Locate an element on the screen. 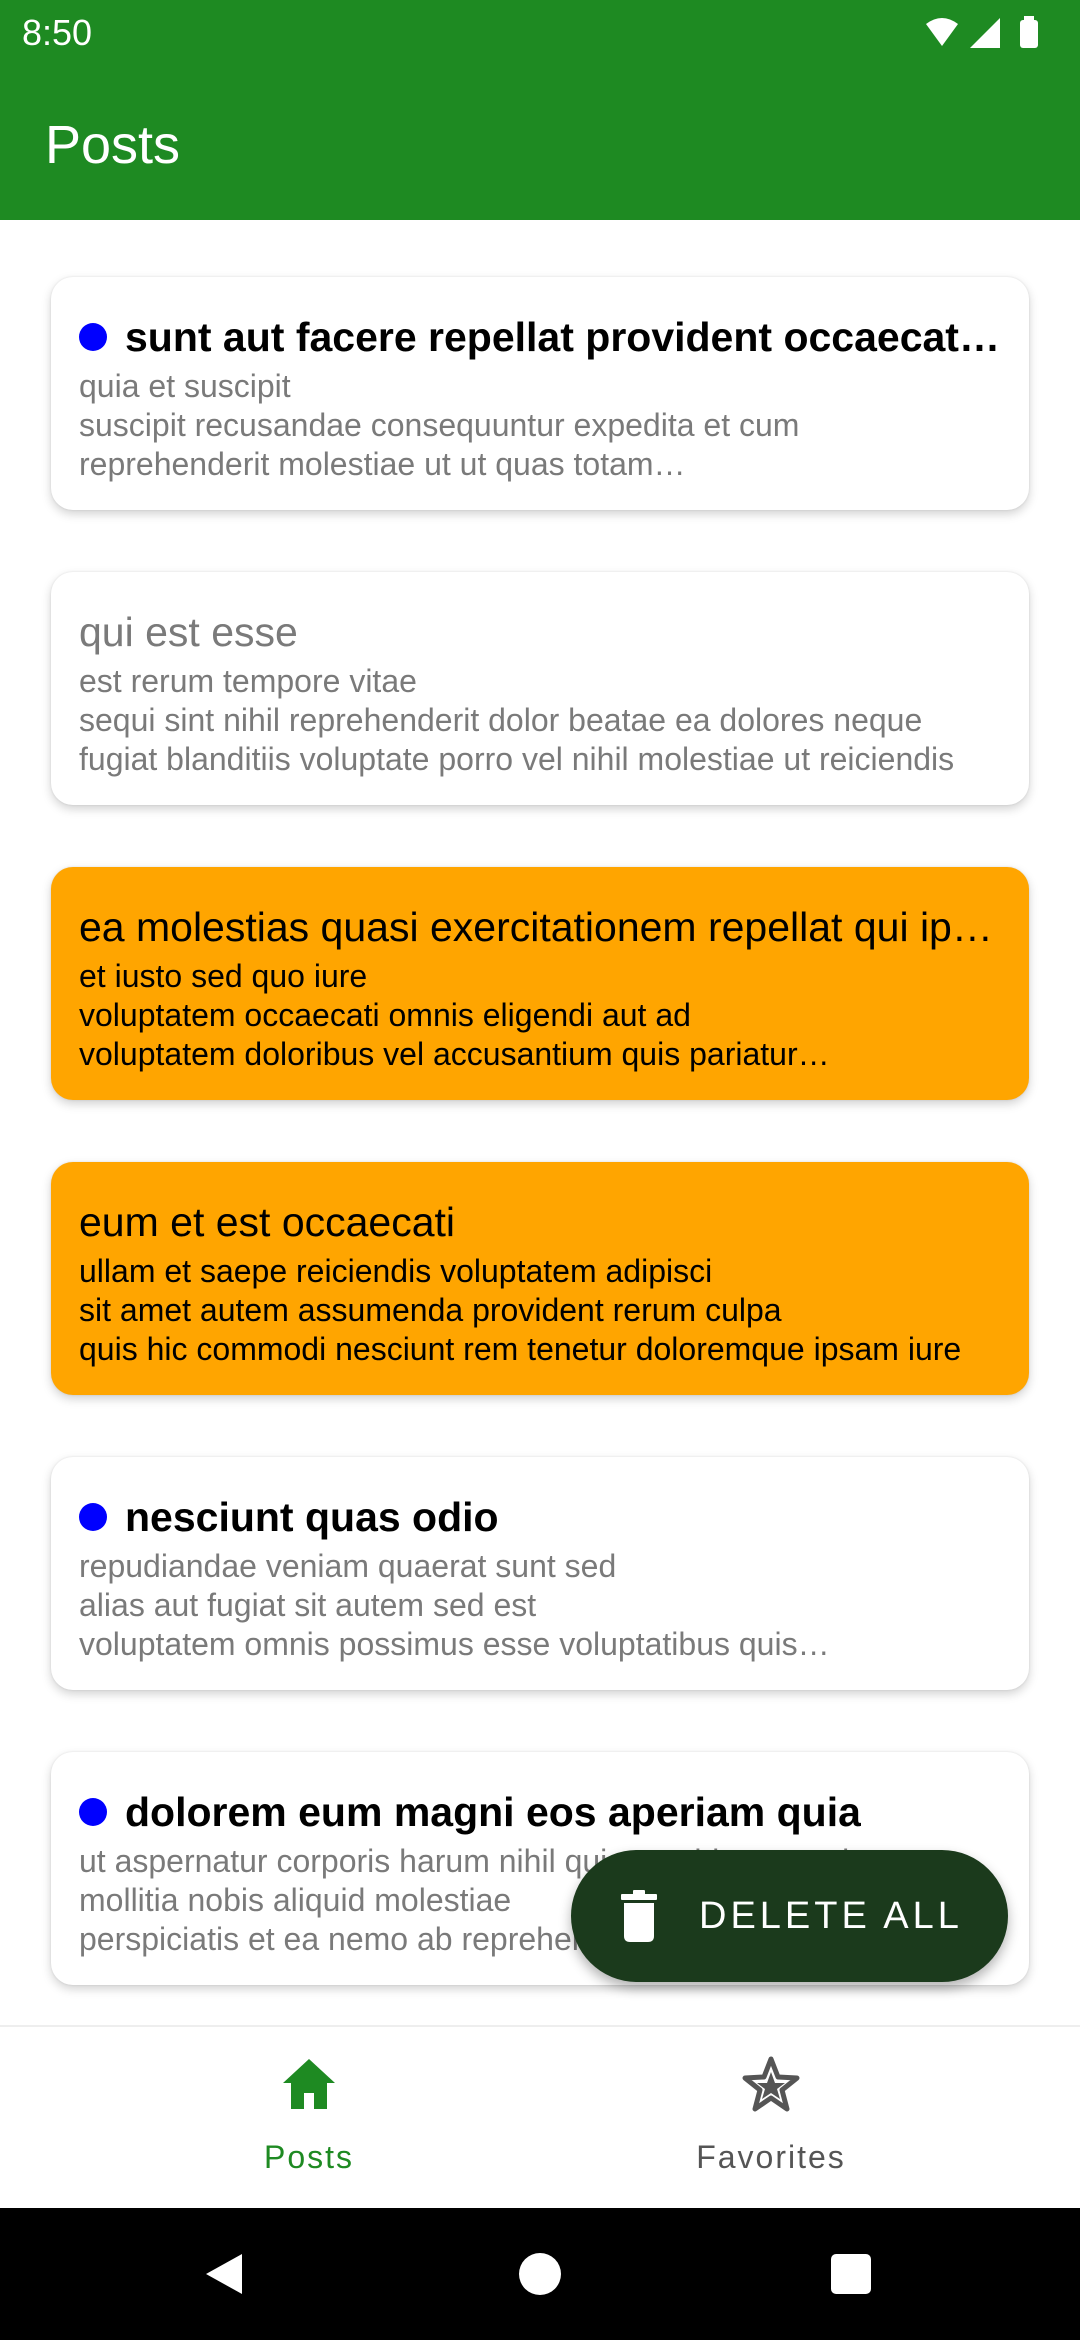 Image resolution: width=1080 pixels, height=2340 pixels. home-button-icon is located at coordinates (540, 2274).